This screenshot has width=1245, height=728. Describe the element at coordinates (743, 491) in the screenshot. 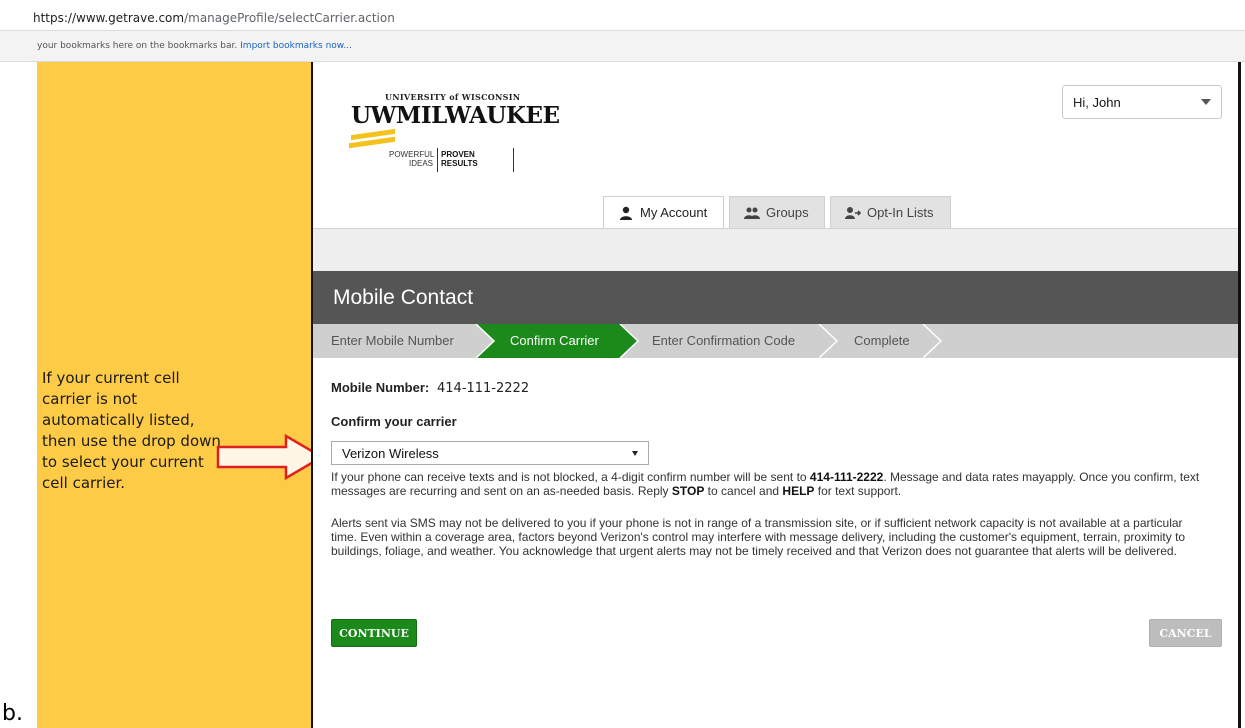

I see `para1-part-c: to cancel and` at that location.